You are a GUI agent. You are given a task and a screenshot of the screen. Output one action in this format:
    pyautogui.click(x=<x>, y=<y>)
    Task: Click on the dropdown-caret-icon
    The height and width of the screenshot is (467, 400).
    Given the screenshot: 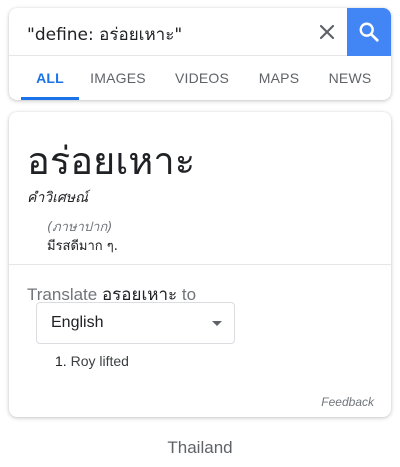 What is the action you would take?
    pyautogui.click(x=217, y=323)
    